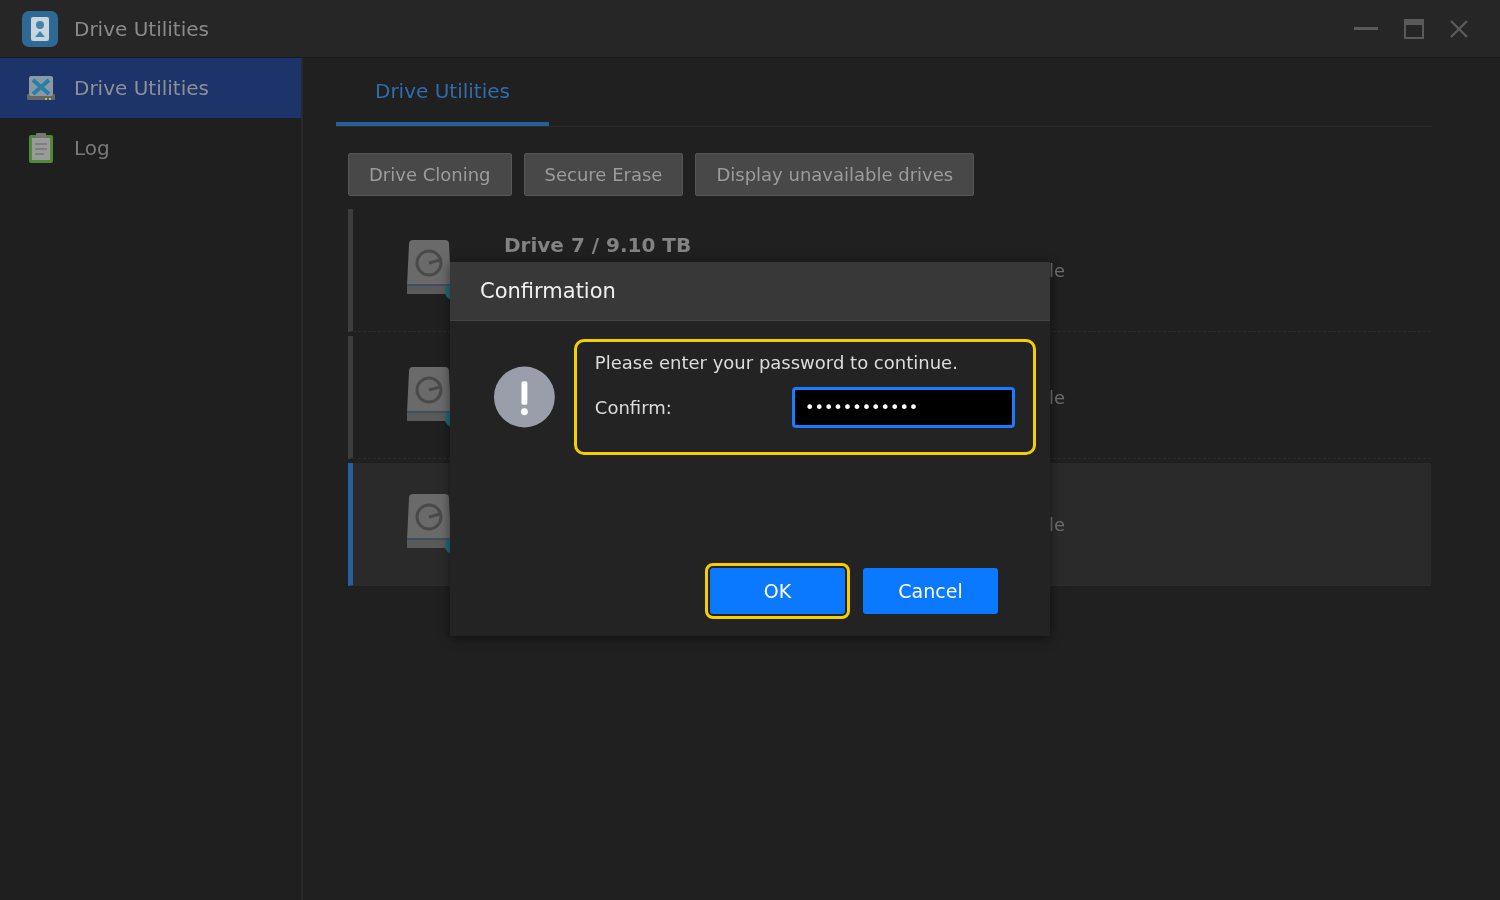  I want to click on dialog-button: Cancel, so click(930, 591).